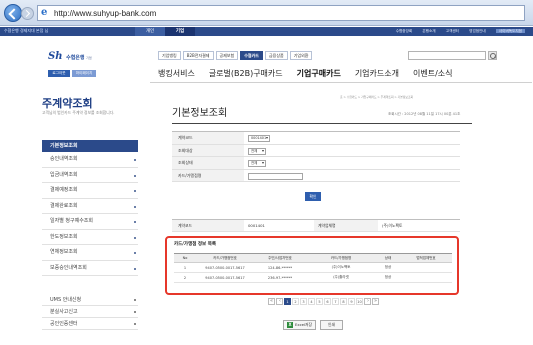 The width and height of the screenshot is (533, 345). What do you see at coordinates (13, 13) in the screenshot?
I see `back-arrow-icon` at bounding box center [13, 13].